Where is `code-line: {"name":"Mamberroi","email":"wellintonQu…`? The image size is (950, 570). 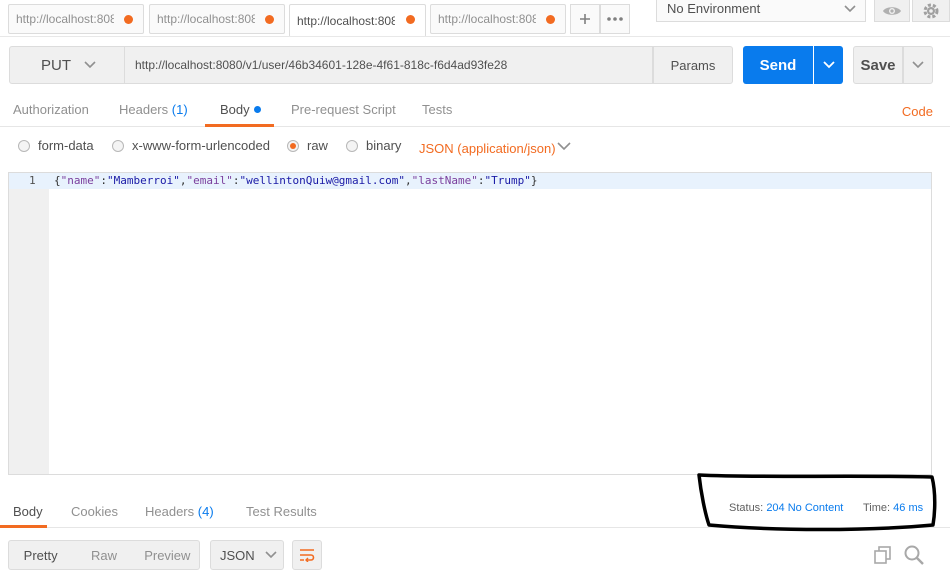
code-line: {"name":"Mamberroi","email":"wellintonQu… is located at coordinates (296, 180).